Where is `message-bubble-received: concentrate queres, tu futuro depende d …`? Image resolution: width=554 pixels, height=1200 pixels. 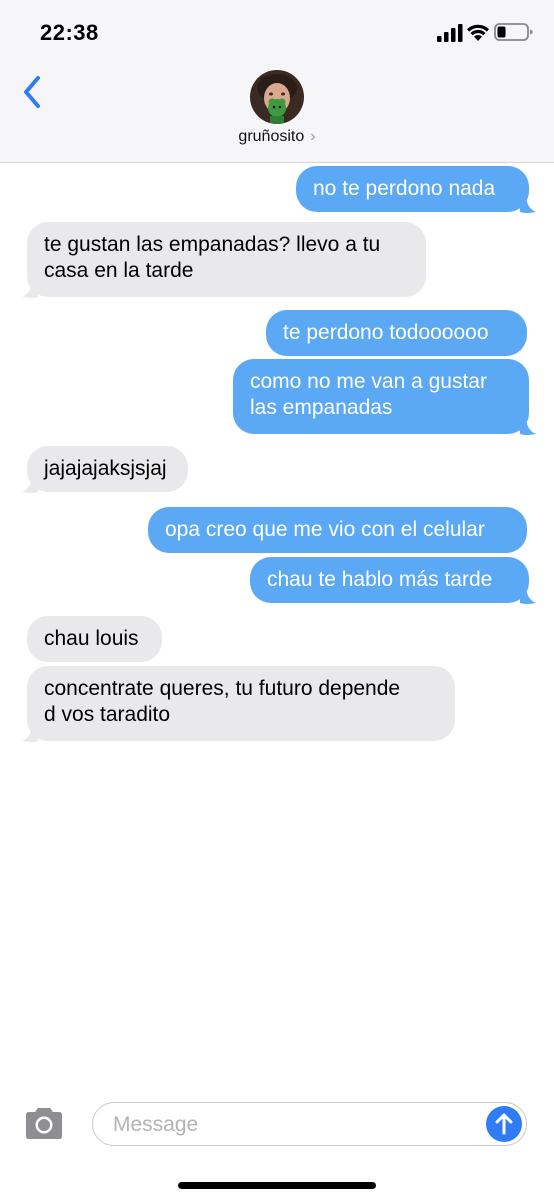 message-bubble-received: concentrate queres, tu futuro depende d … is located at coordinates (241, 703).